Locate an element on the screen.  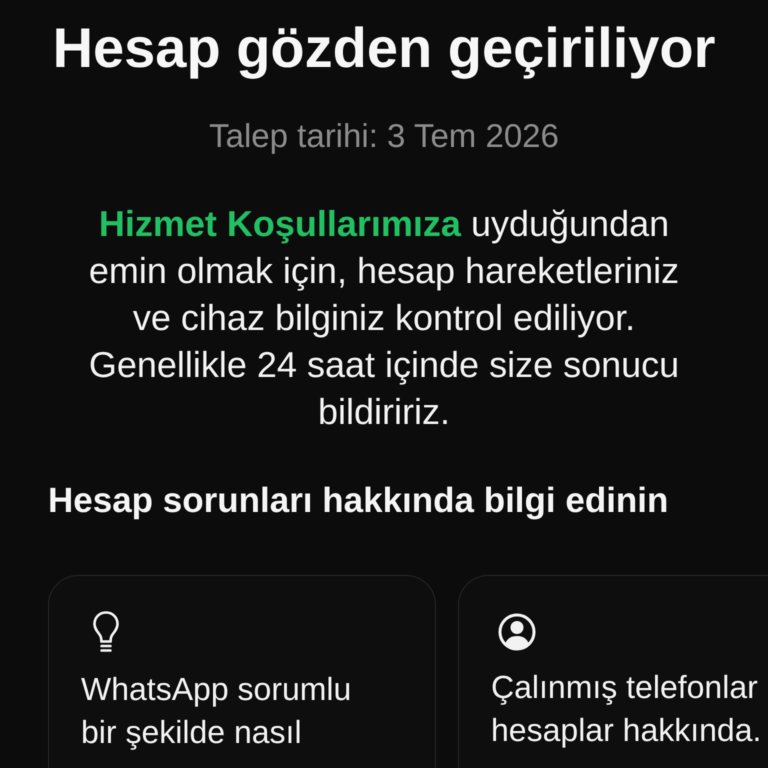
section-heading: Hesap sorunları hakkında bilgi edinin is located at coordinates (359, 501).